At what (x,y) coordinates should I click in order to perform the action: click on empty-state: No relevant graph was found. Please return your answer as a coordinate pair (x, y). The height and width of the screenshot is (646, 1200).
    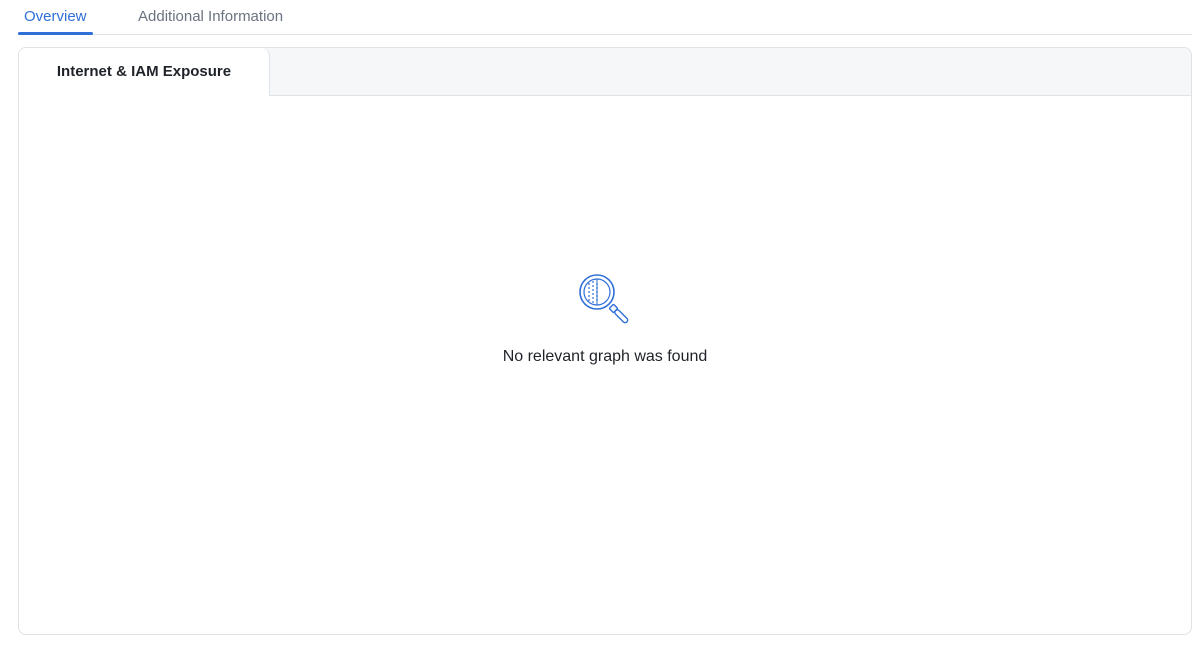
    Looking at the image, I should click on (605, 318).